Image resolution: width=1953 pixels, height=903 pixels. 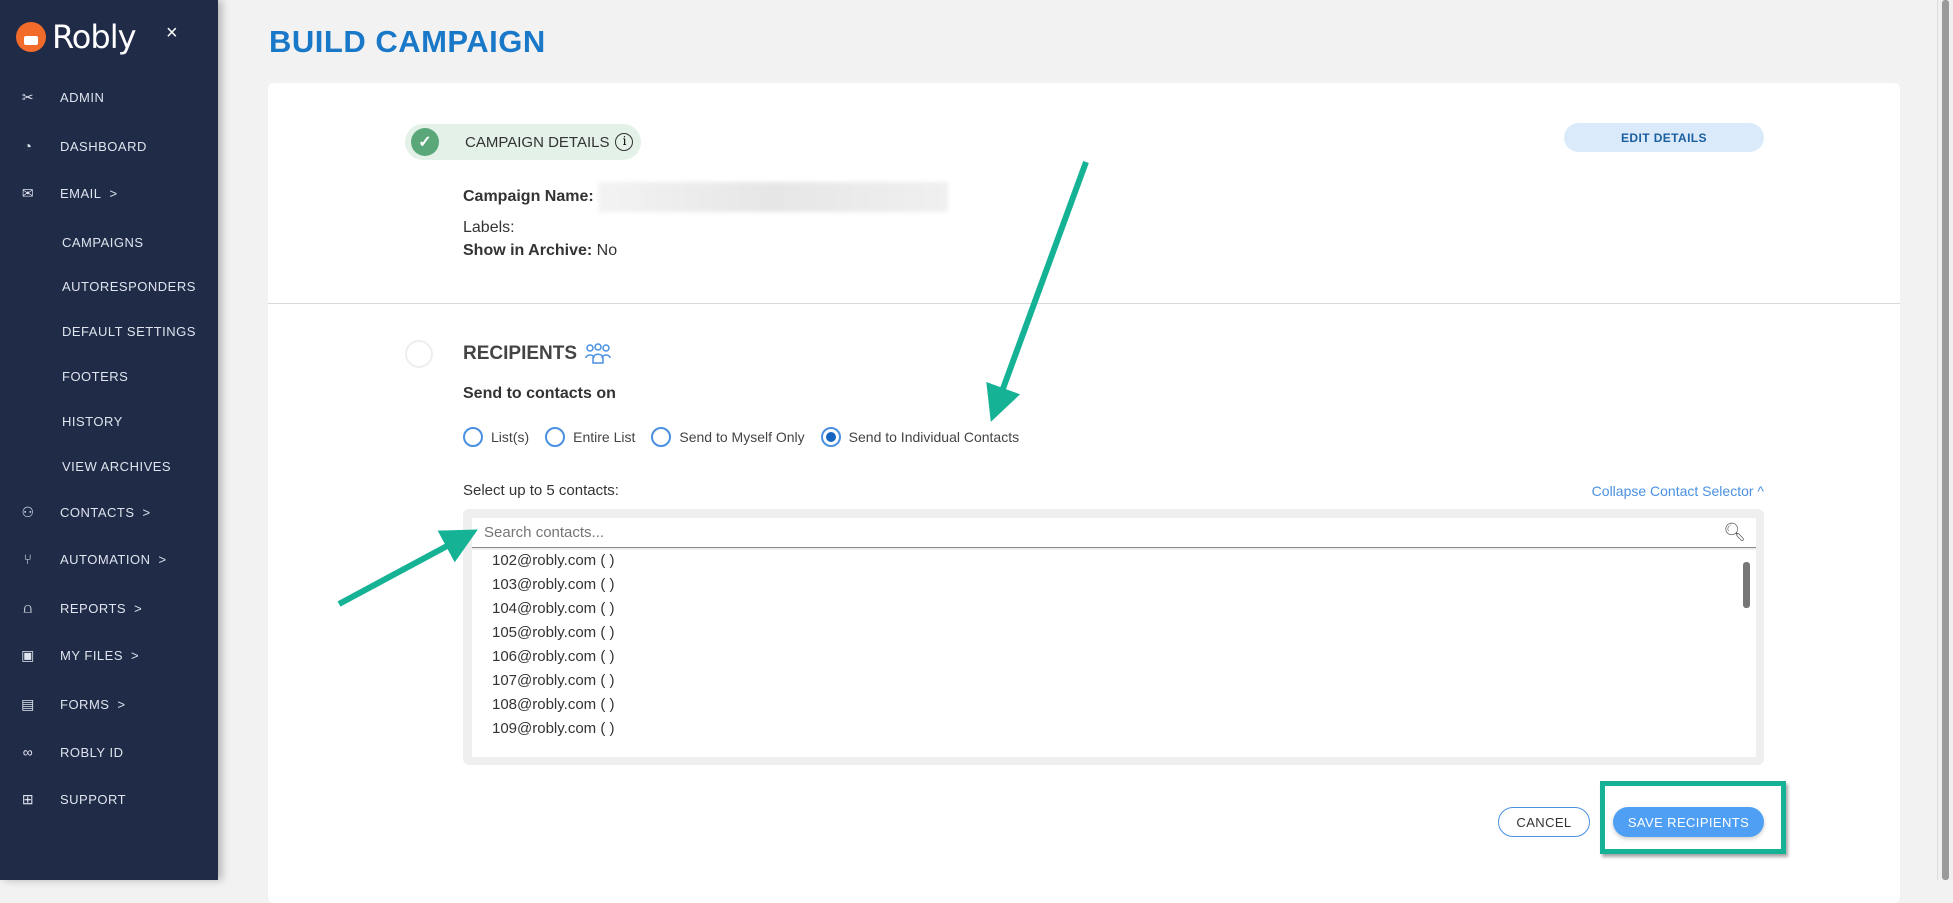 I want to click on search-icon: 🔍︎, so click(x=1734, y=532).